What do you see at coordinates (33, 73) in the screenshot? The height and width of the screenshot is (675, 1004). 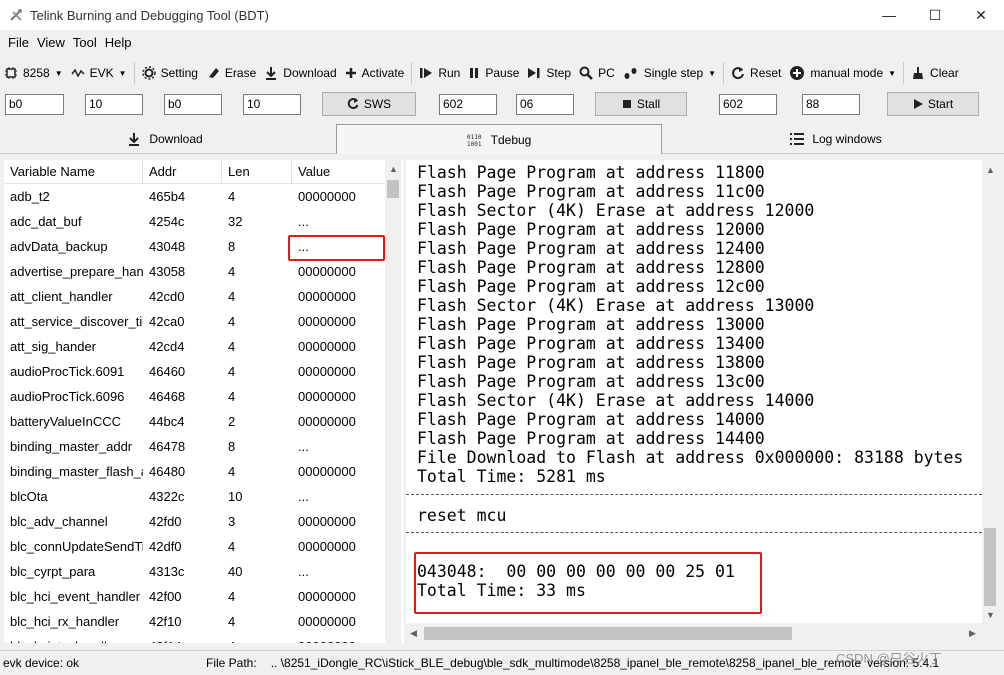 I see `chip-select: 8258 ▼` at bounding box center [33, 73].